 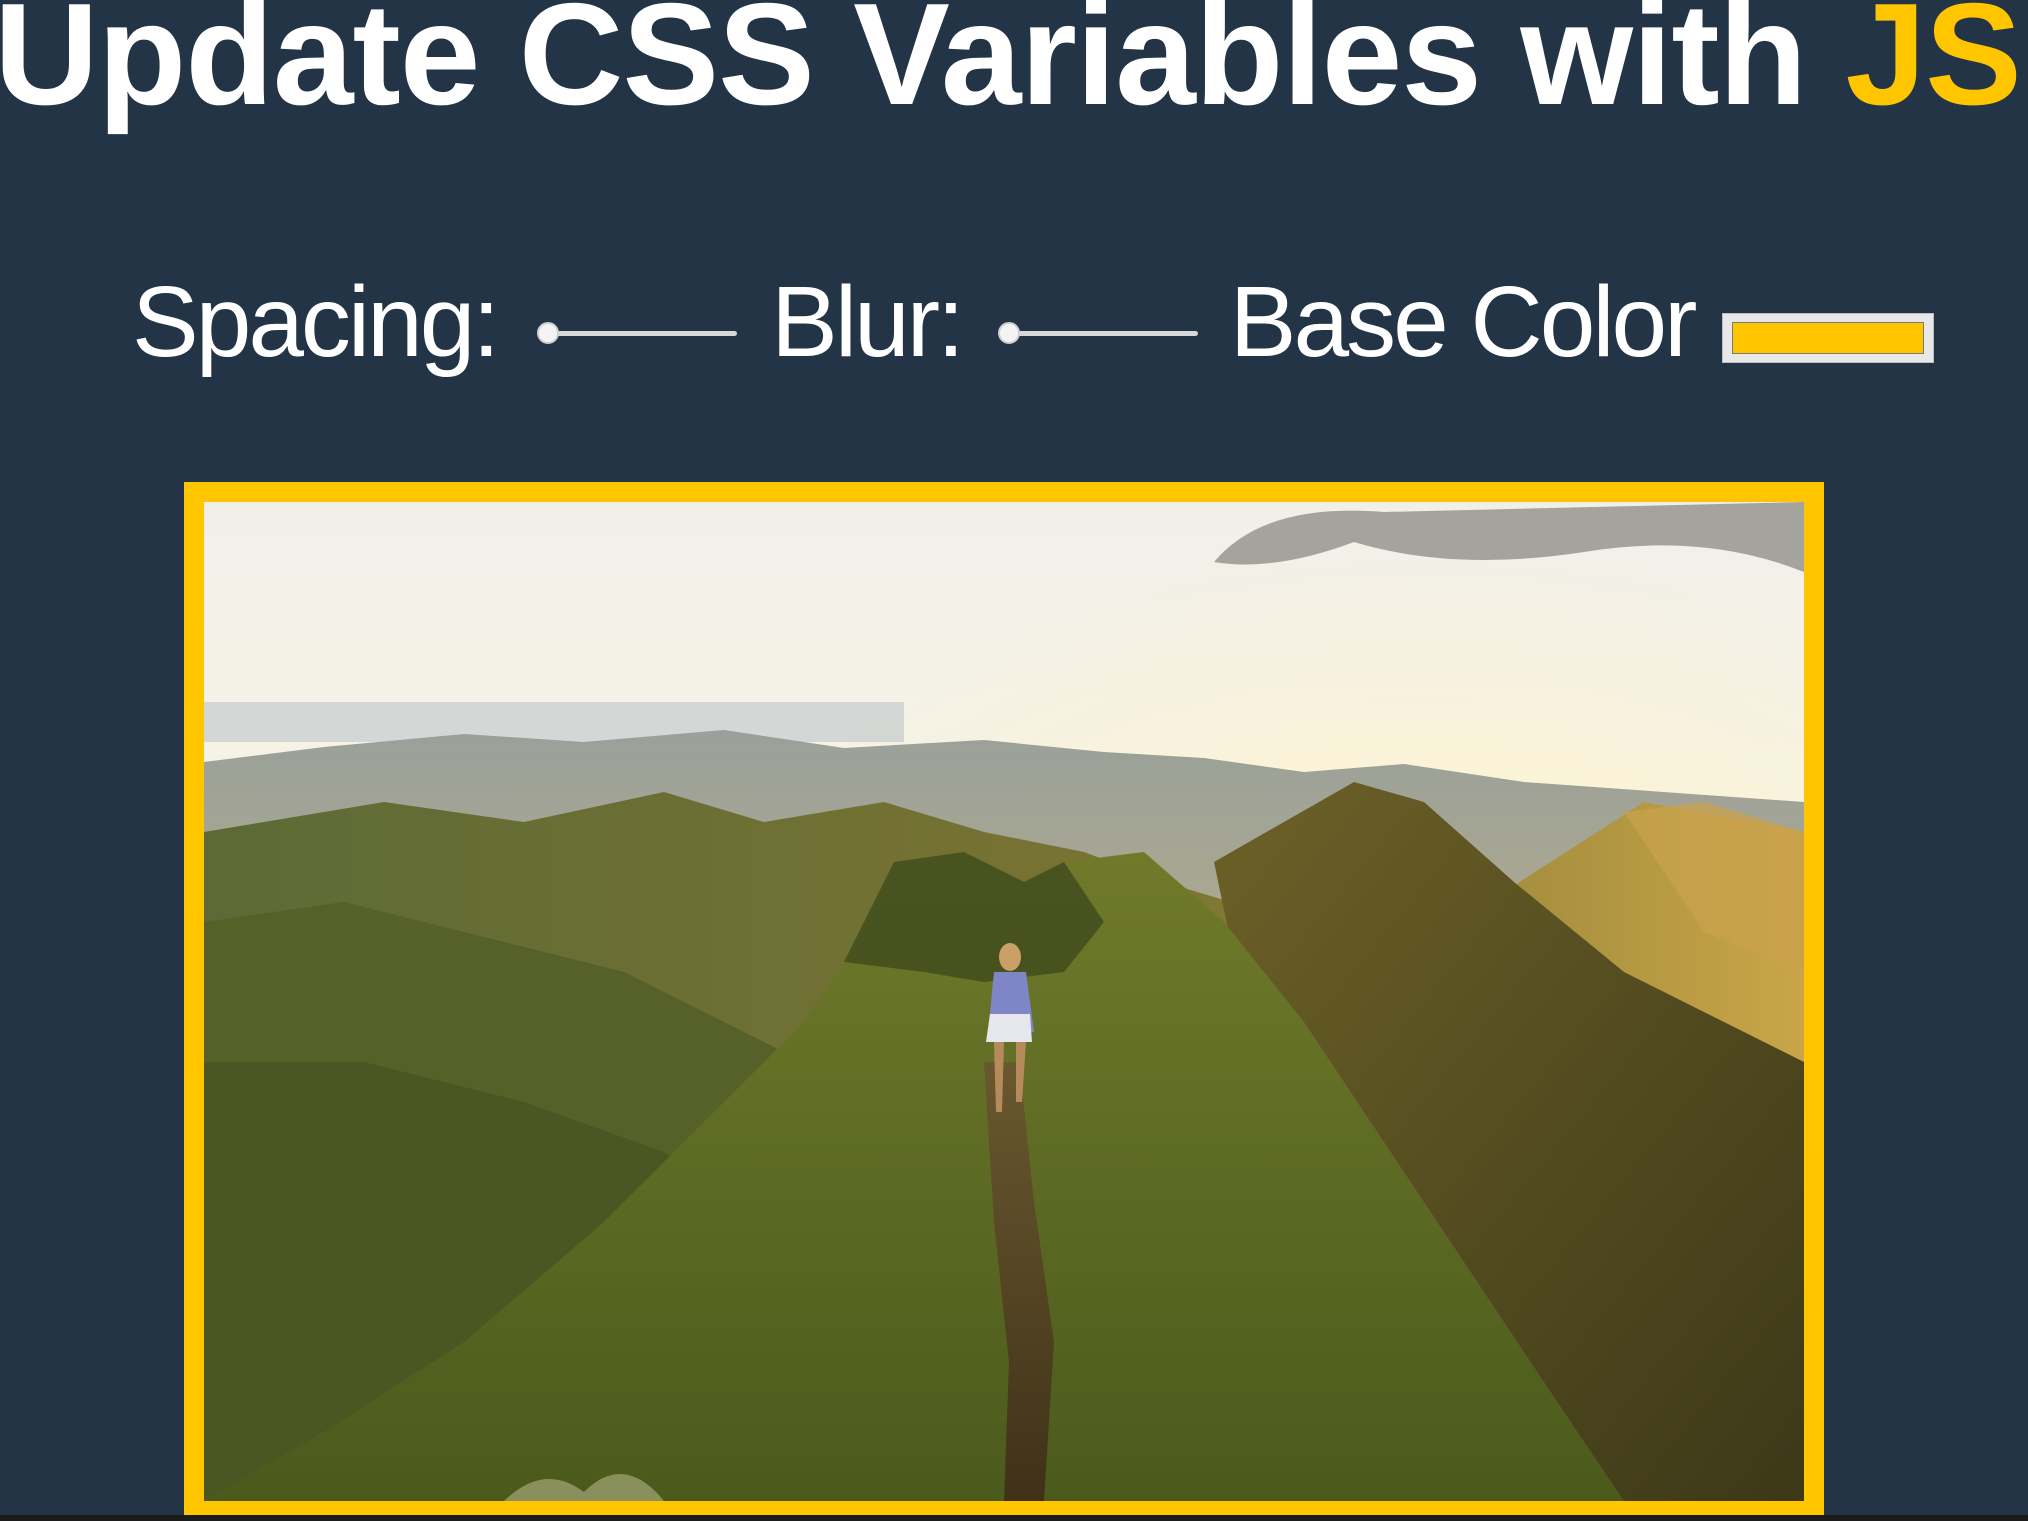 I want to click on bottom-edge, so click(x=1014, y=1518).